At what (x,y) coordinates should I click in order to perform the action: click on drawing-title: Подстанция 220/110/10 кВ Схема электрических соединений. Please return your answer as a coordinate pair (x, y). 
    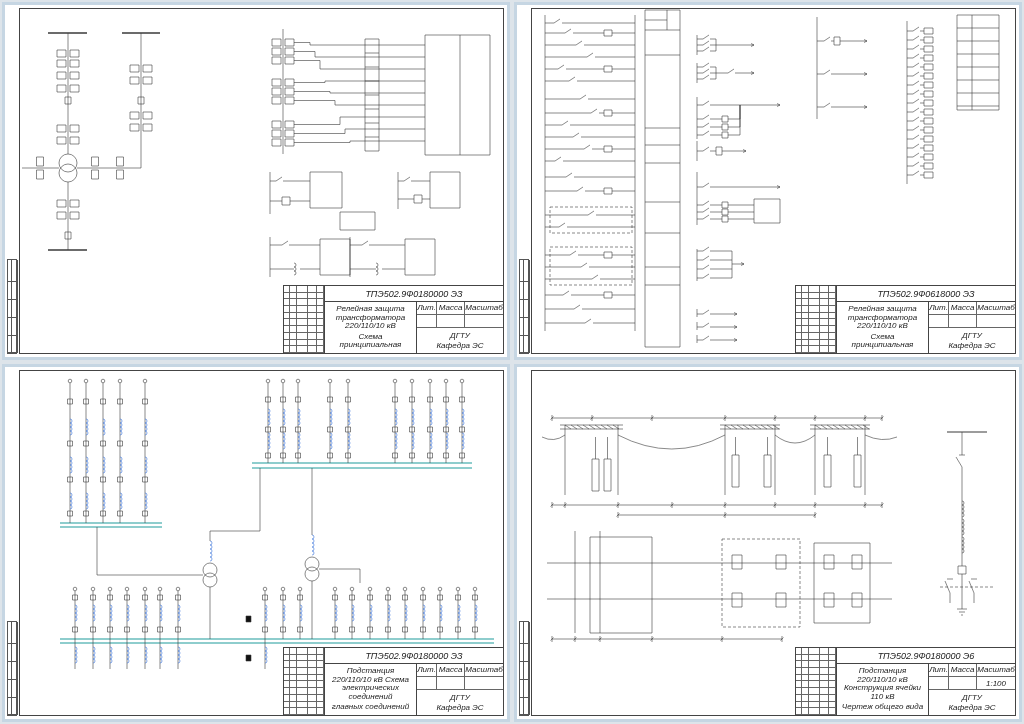
    Looking at the image, I should click on (370, 684).